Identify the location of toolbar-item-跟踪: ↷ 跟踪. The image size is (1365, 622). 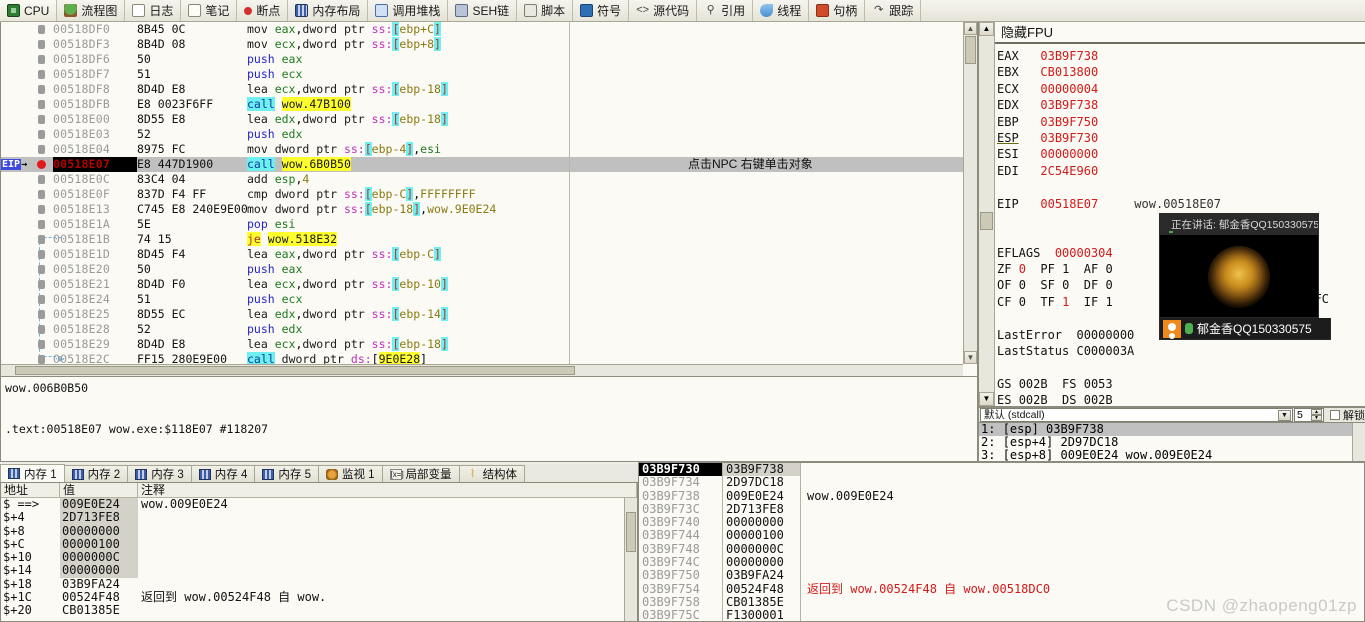
(893, 10).